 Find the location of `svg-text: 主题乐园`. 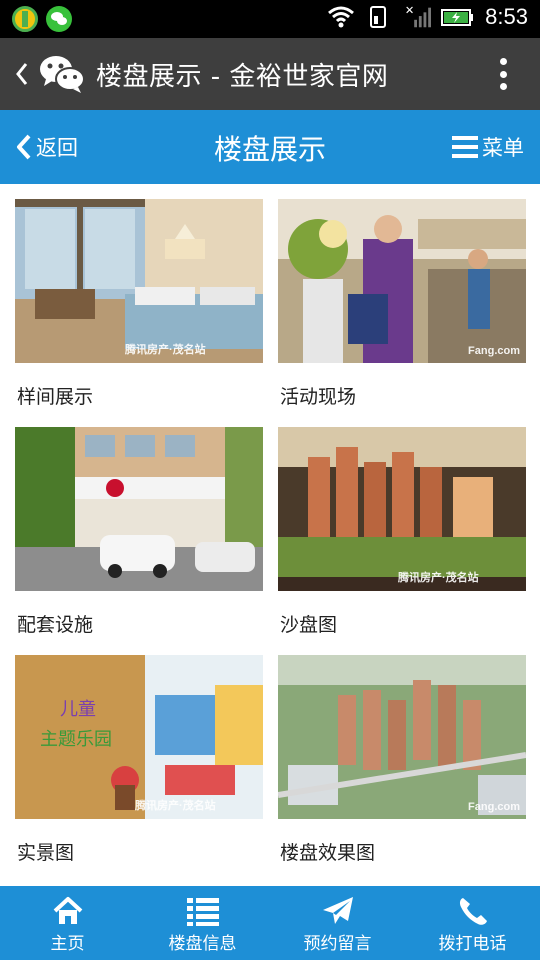

svg-text: 主题乐园 is located at coordinates (76, 739).